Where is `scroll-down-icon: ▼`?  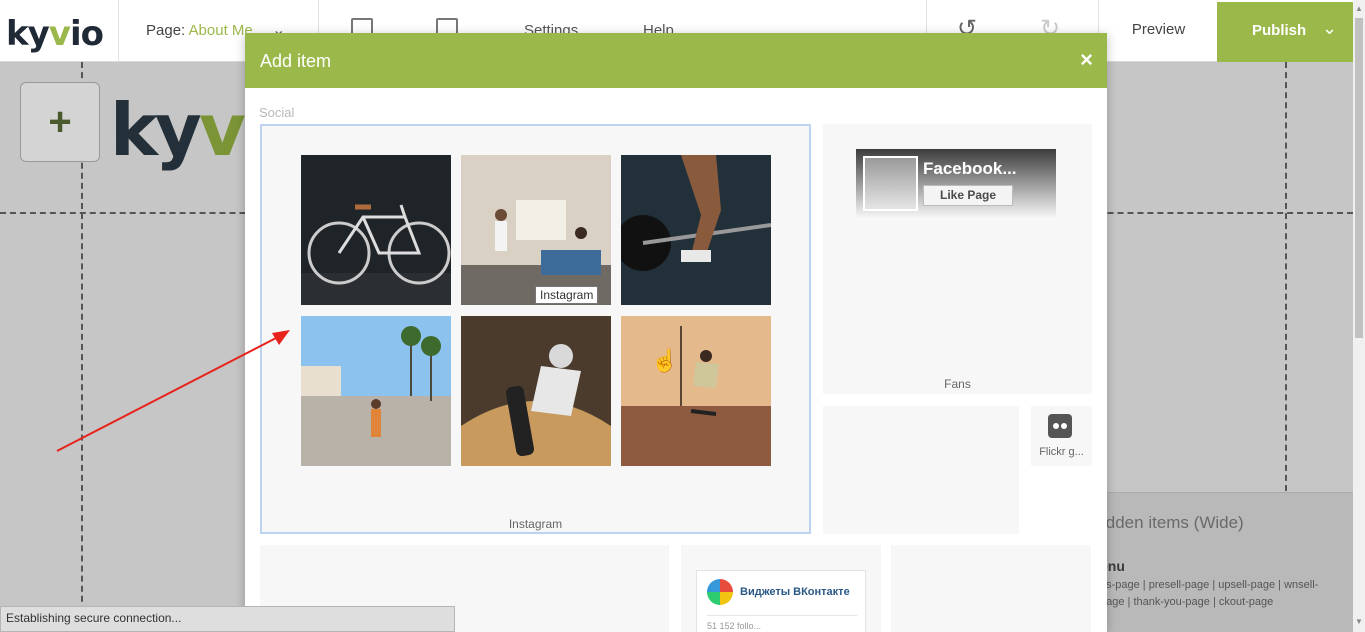
scroll-down-icon: ▼ is located at coordinates (1359, 621).